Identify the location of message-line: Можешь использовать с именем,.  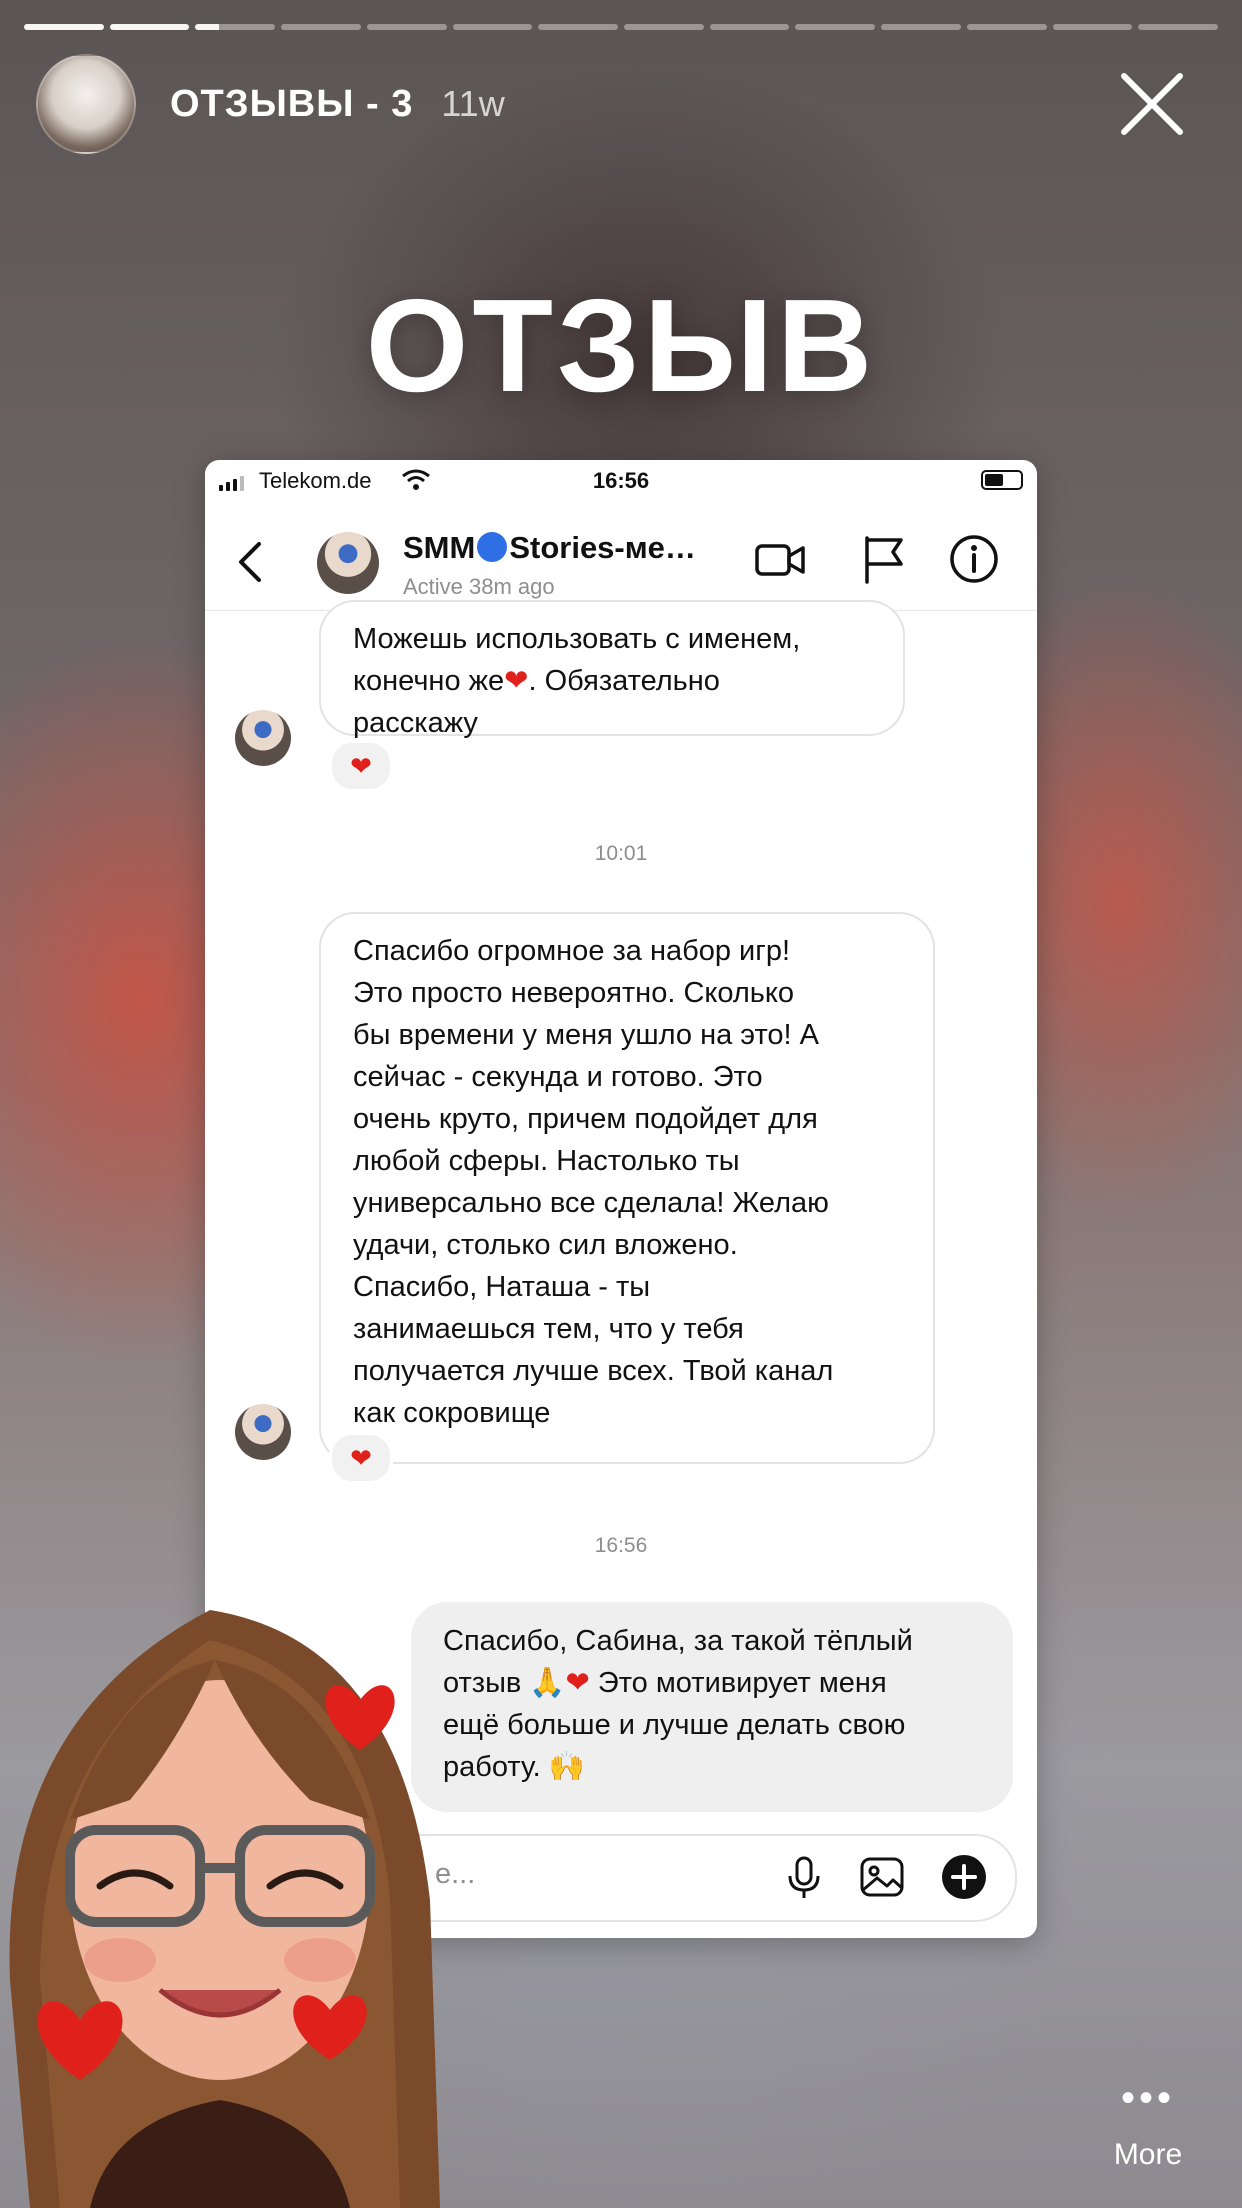
(577, 639).